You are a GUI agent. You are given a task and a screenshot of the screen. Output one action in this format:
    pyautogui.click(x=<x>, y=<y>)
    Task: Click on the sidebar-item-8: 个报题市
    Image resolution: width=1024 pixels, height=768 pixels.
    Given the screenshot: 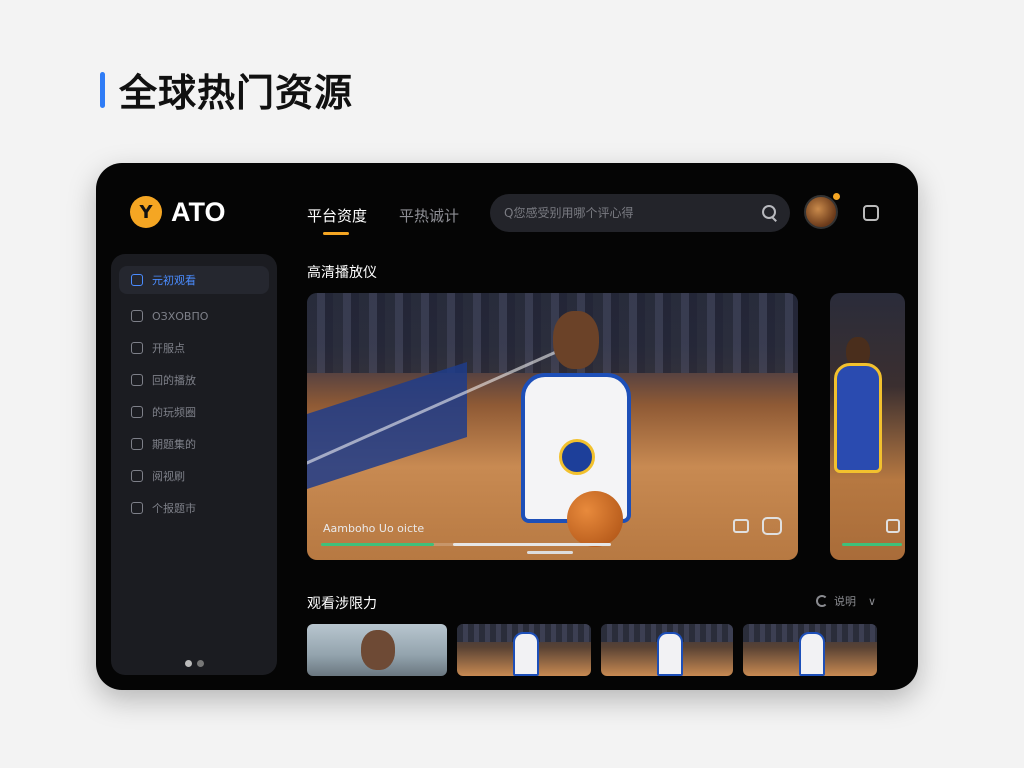 What is the action you would take?
    pyautogui.click(x=194, y=508)
    